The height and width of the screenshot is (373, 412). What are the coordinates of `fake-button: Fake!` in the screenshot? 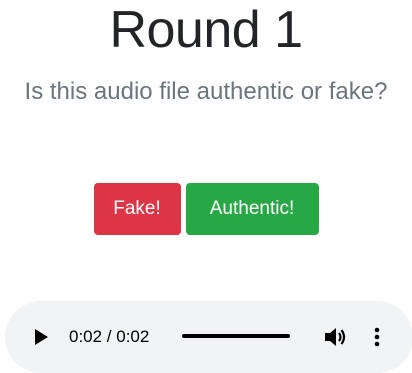 It's located at (137, 209).